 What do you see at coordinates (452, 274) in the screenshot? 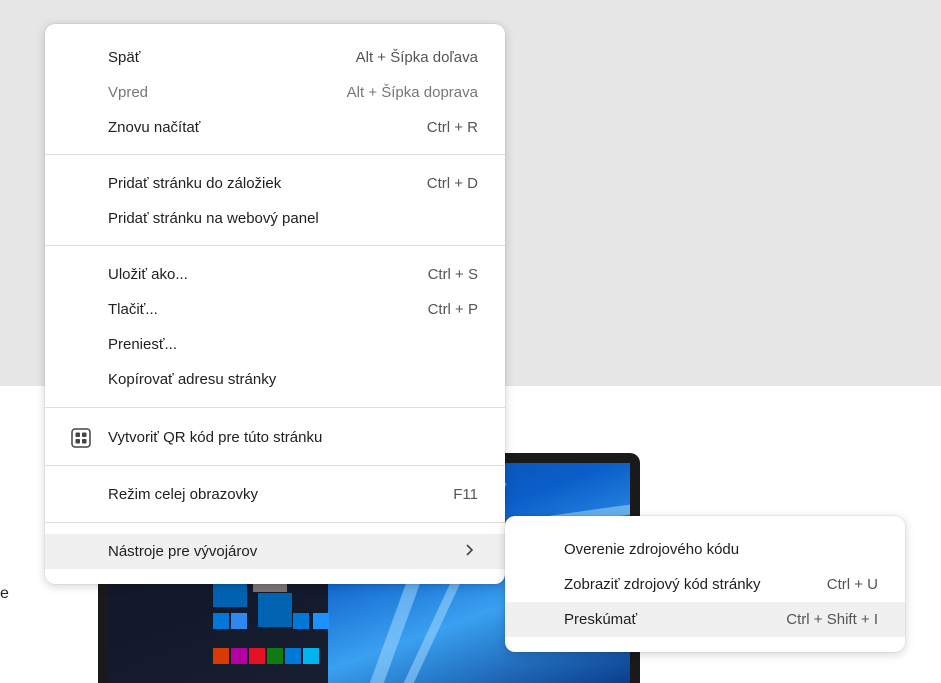
I see `menu-item-shortcut: Ctrl + S` at bounding box center [452, 274].